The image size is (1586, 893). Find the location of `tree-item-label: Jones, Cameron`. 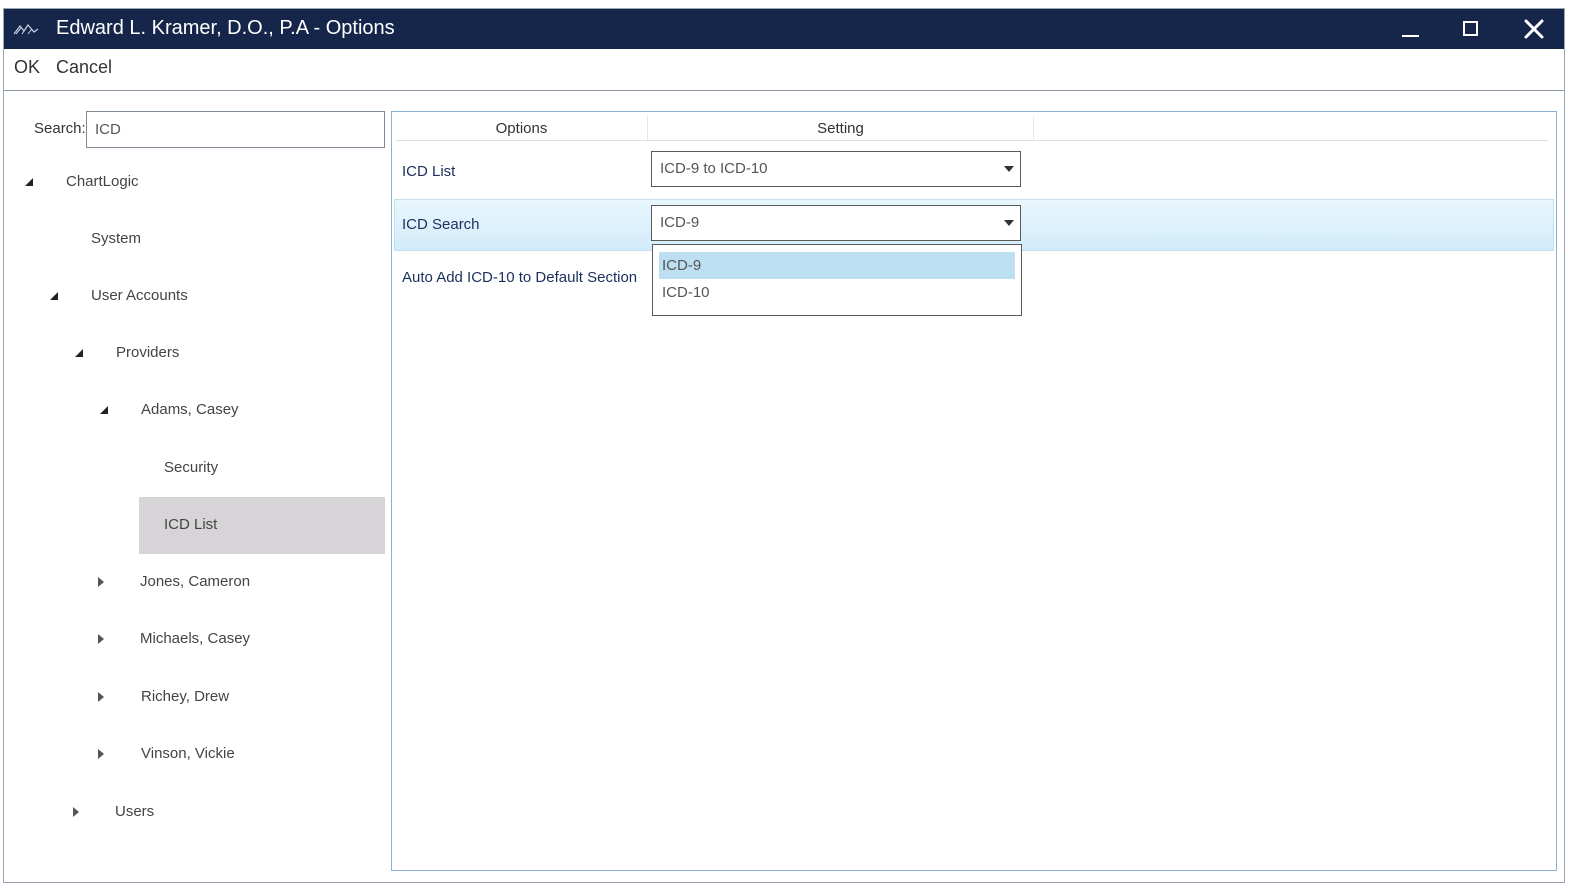

tree-item-label: Jones, Cameron is located at coordinates (195, 581).